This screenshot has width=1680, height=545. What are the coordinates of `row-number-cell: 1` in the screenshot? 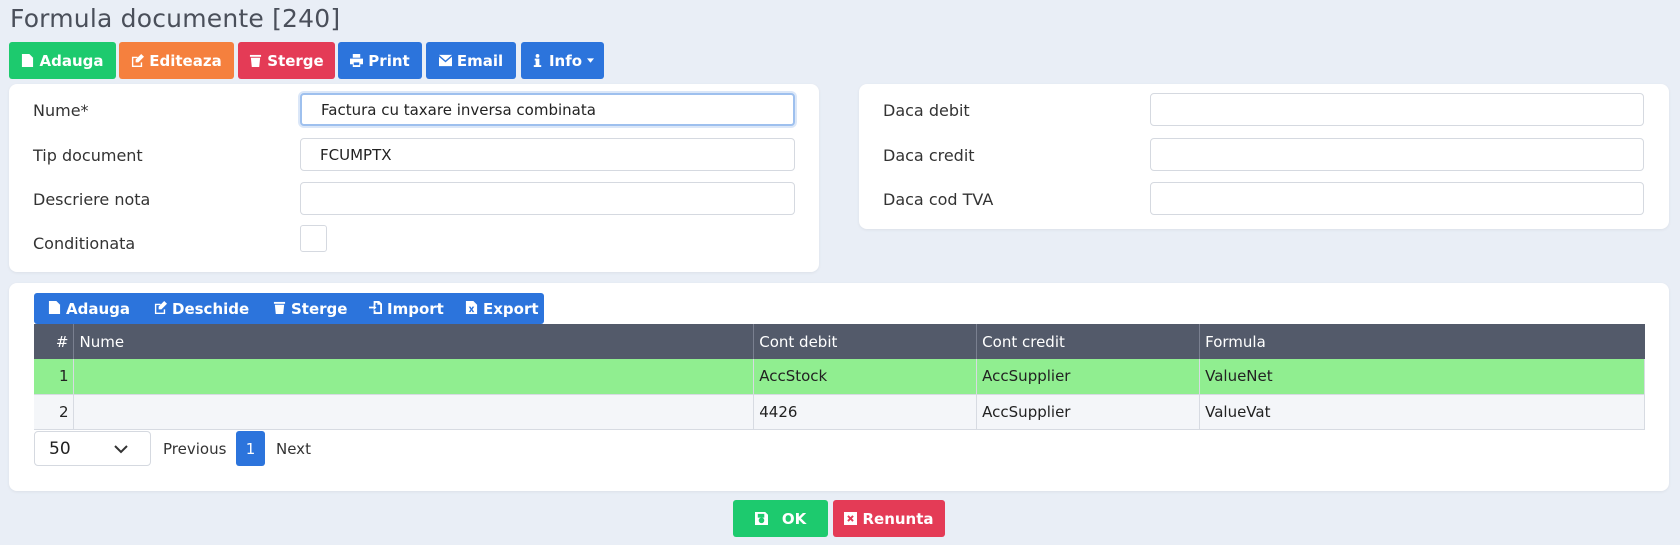 It's located at (54, 377).